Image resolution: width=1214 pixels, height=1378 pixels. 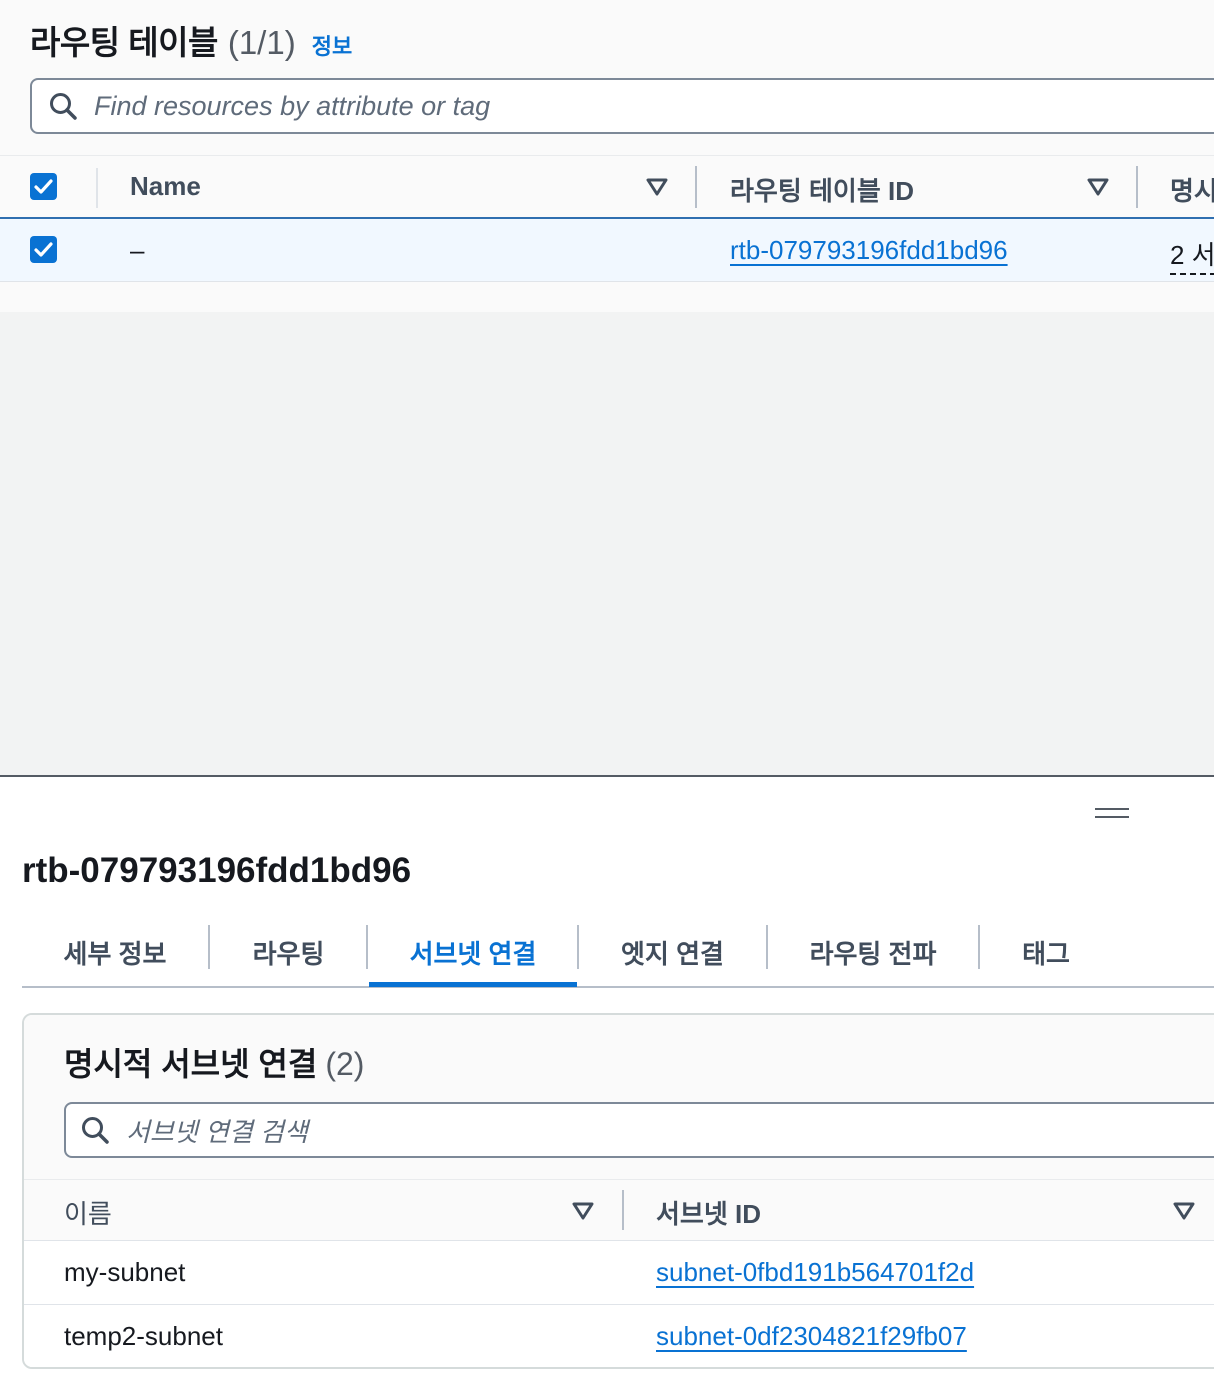 I want to click on subnet-table-header-row: 이름 서브넷 ID, so click(x=619, y=1210).